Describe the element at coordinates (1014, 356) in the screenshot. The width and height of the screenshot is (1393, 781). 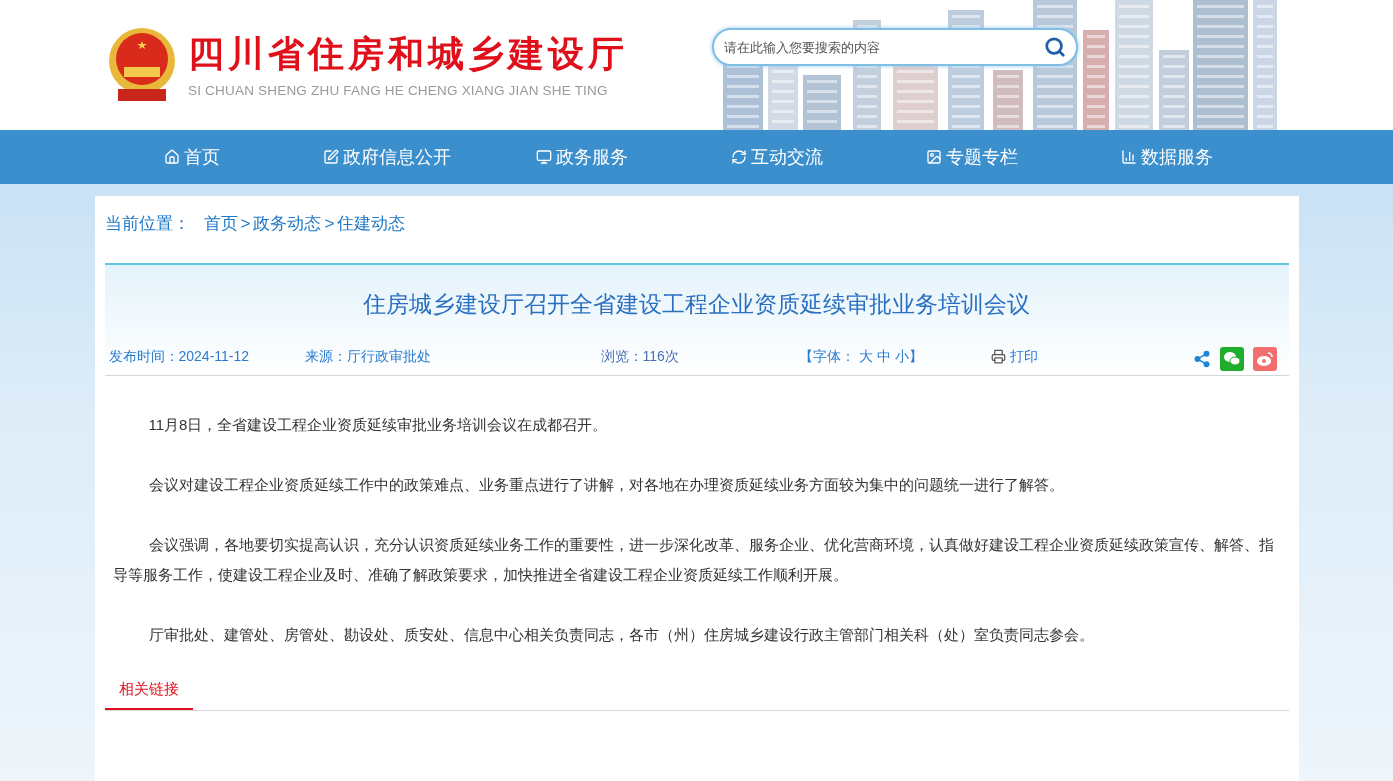
I see `print-link: 打印` at that location.